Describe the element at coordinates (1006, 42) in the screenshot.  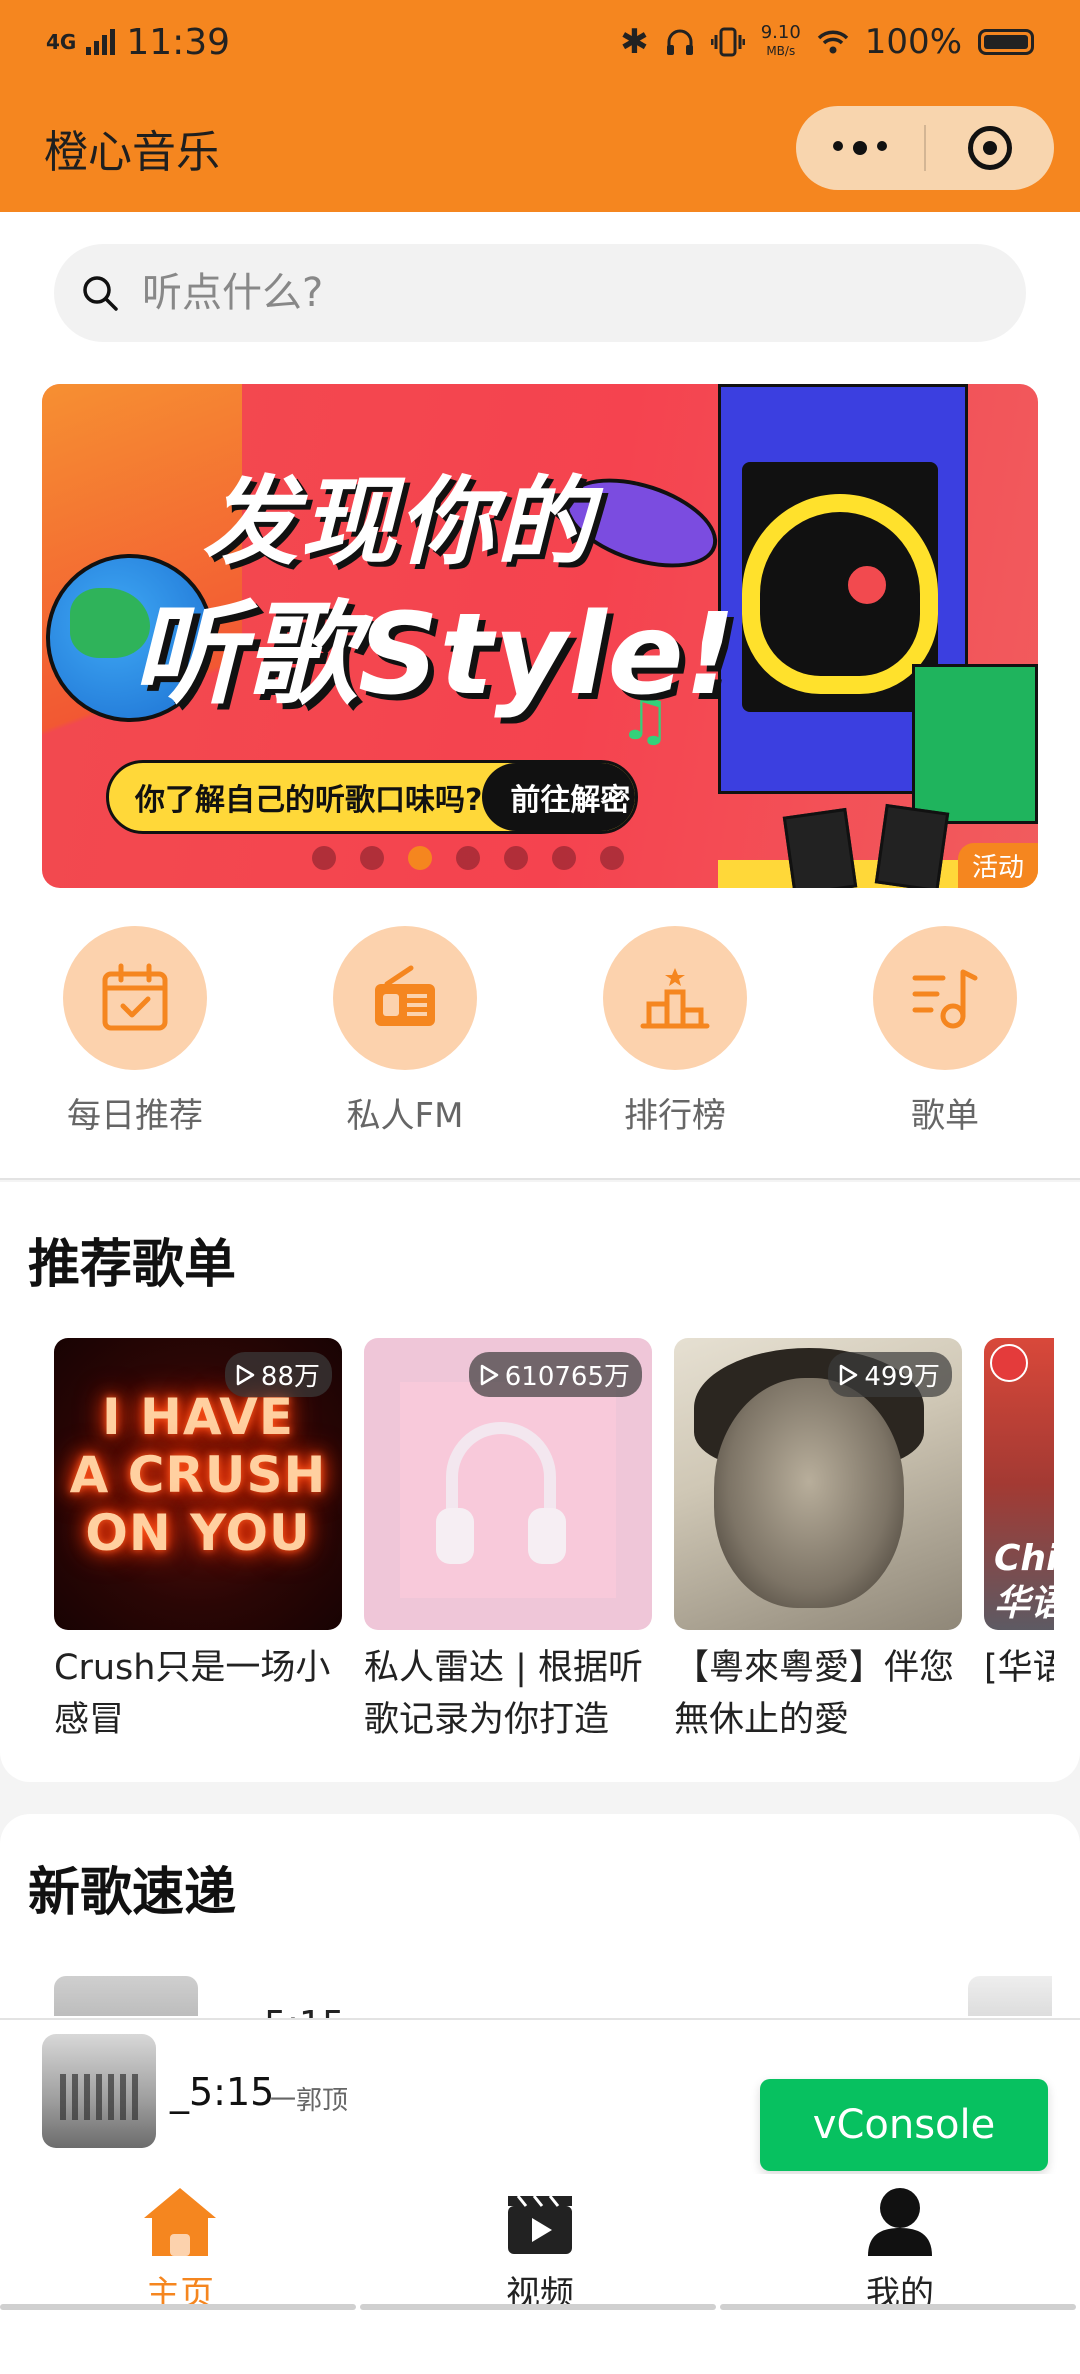
I see `battery-icon` at that location.